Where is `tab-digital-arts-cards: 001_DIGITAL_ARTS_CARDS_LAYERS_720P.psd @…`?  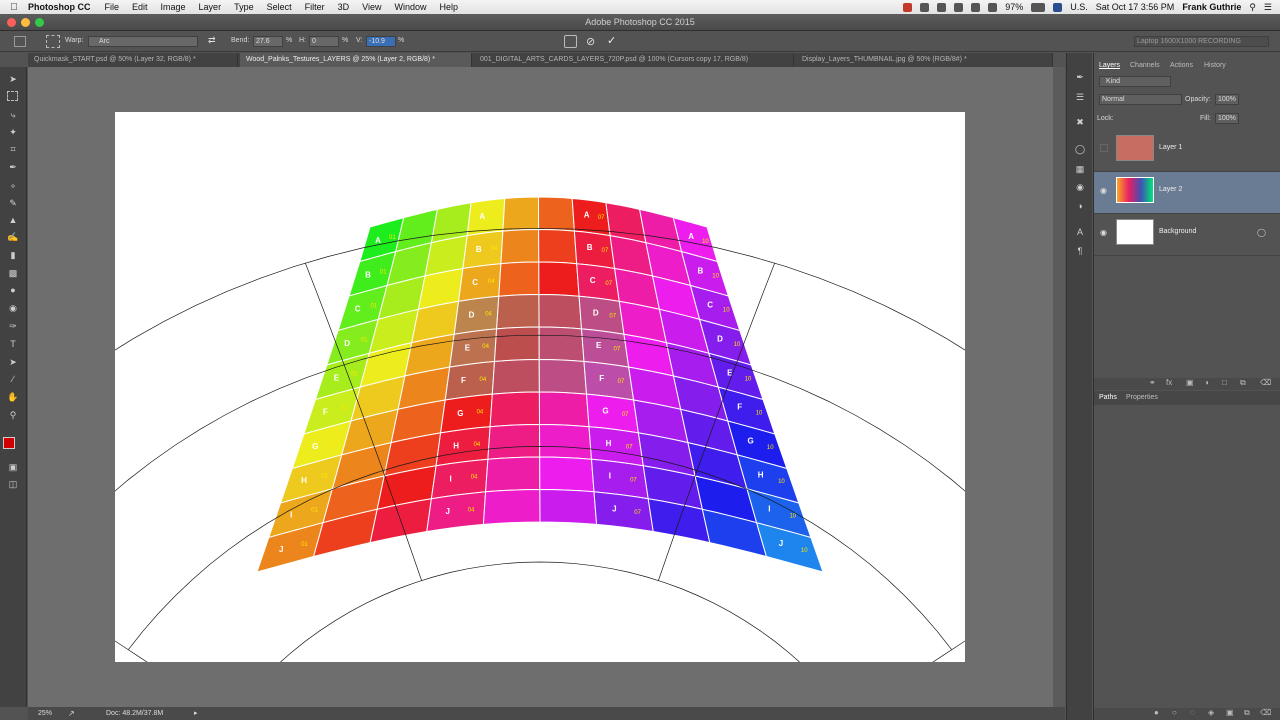
tab-digital-arts-cards: 001_DIGITAL_ARTS_CARDS_LAYERS_720P.psd @… is located at coordinates (634, 60).